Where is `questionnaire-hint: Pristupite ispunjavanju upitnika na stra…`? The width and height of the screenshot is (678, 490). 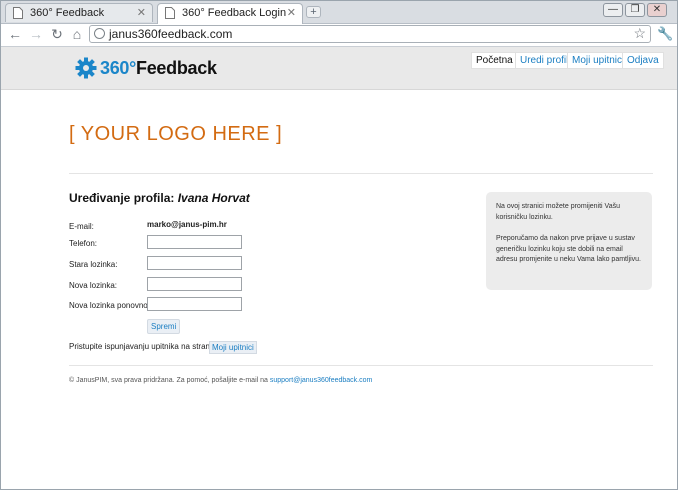 questionnaire-hint: Pristupite ispunjavanju upitnika na stra… is located at coordinates (143, 346).